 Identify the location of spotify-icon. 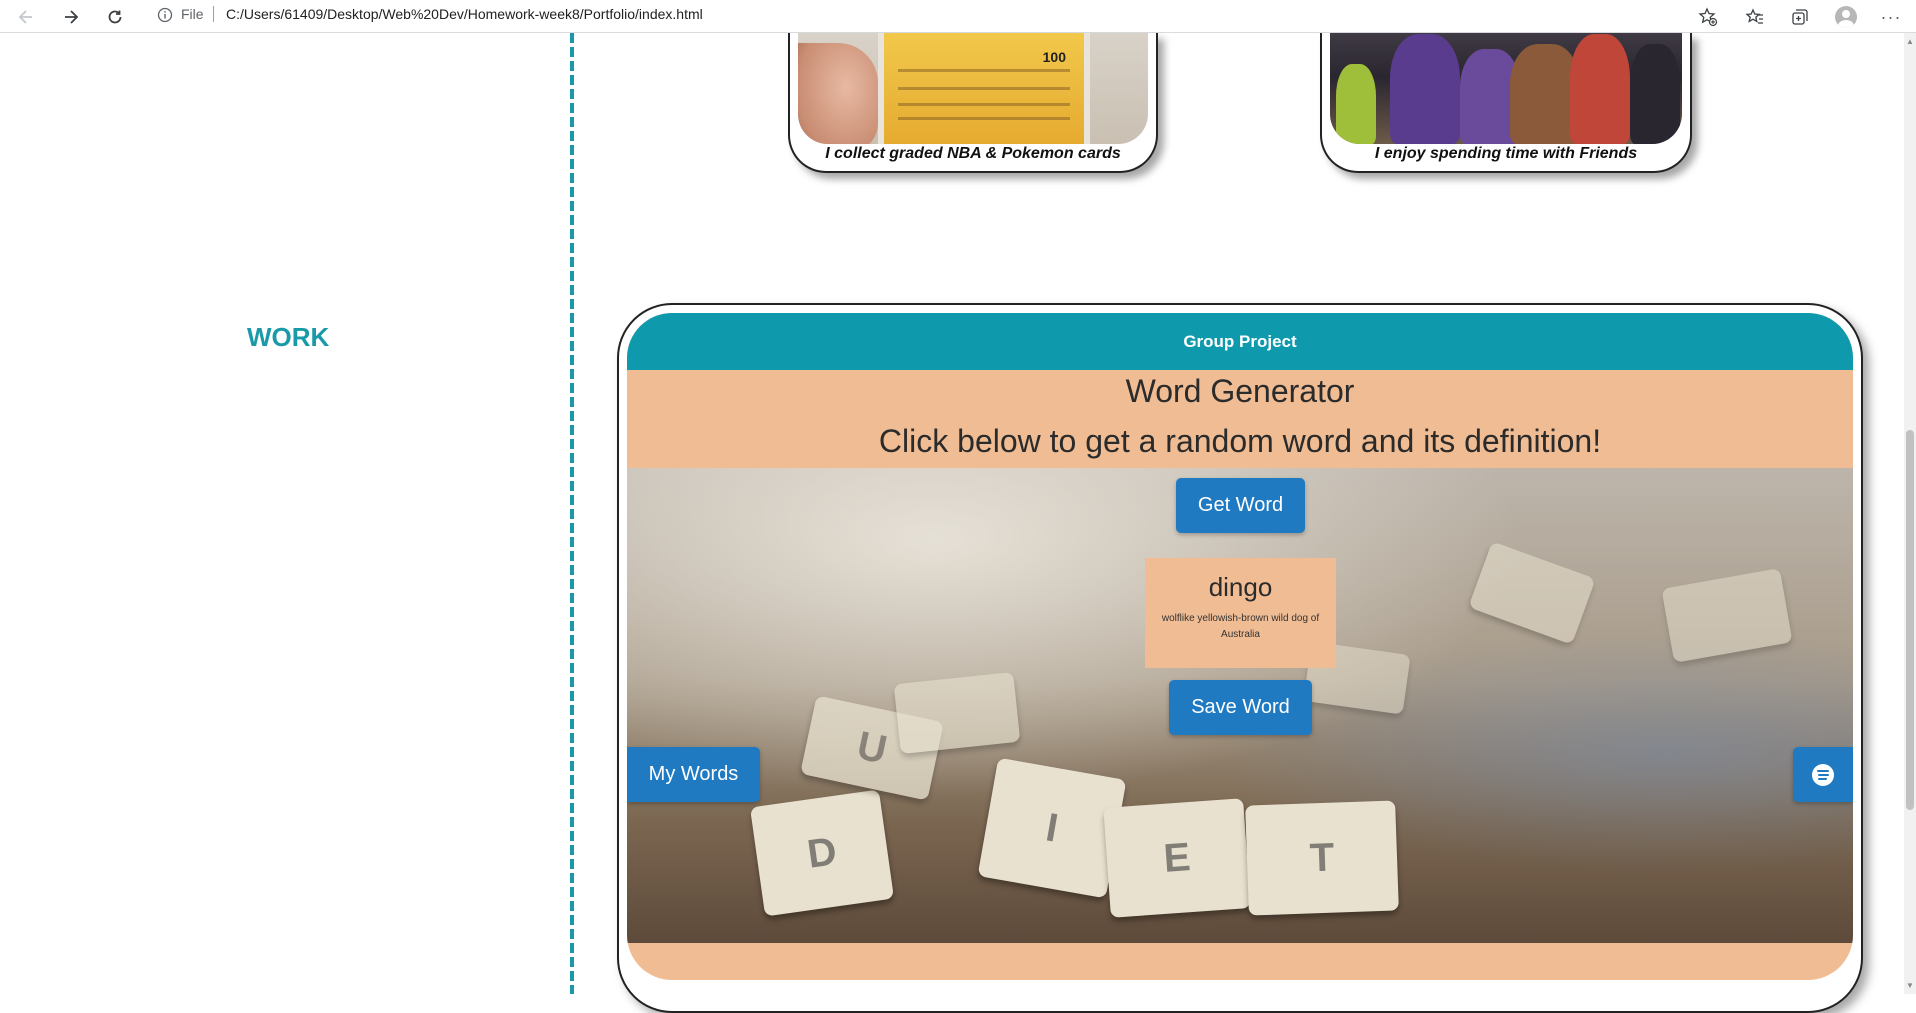
(1823, 774).